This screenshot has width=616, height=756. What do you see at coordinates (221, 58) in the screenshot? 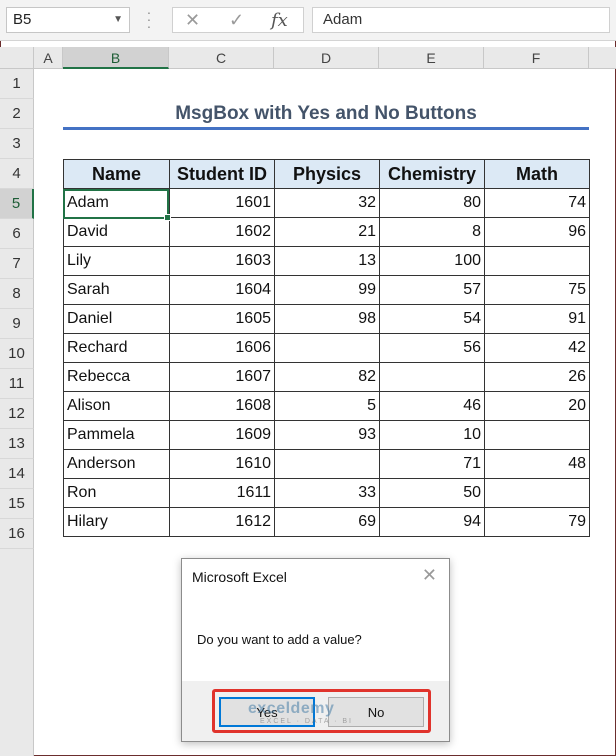
I see `column-header-c: C` at bounding box center [221, 58].